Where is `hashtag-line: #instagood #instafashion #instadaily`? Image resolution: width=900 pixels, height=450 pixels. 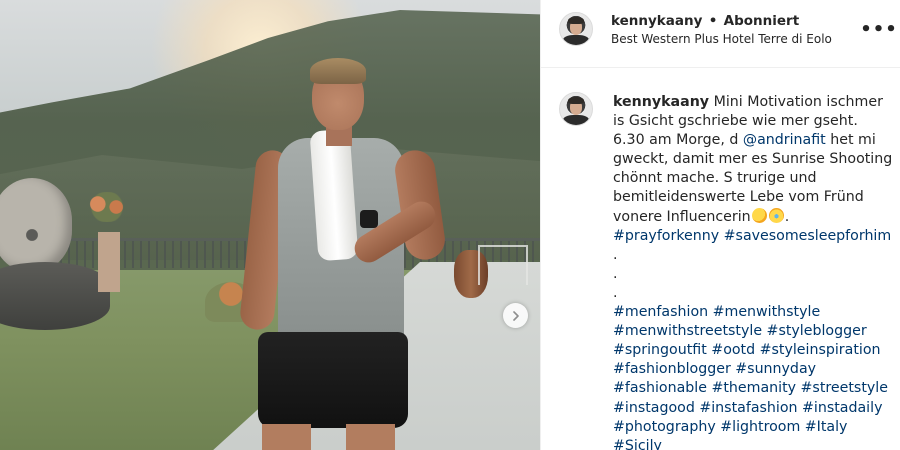
hashtag-line: #instagood #instafashion #instadaily is located at coordinates (753, 408).